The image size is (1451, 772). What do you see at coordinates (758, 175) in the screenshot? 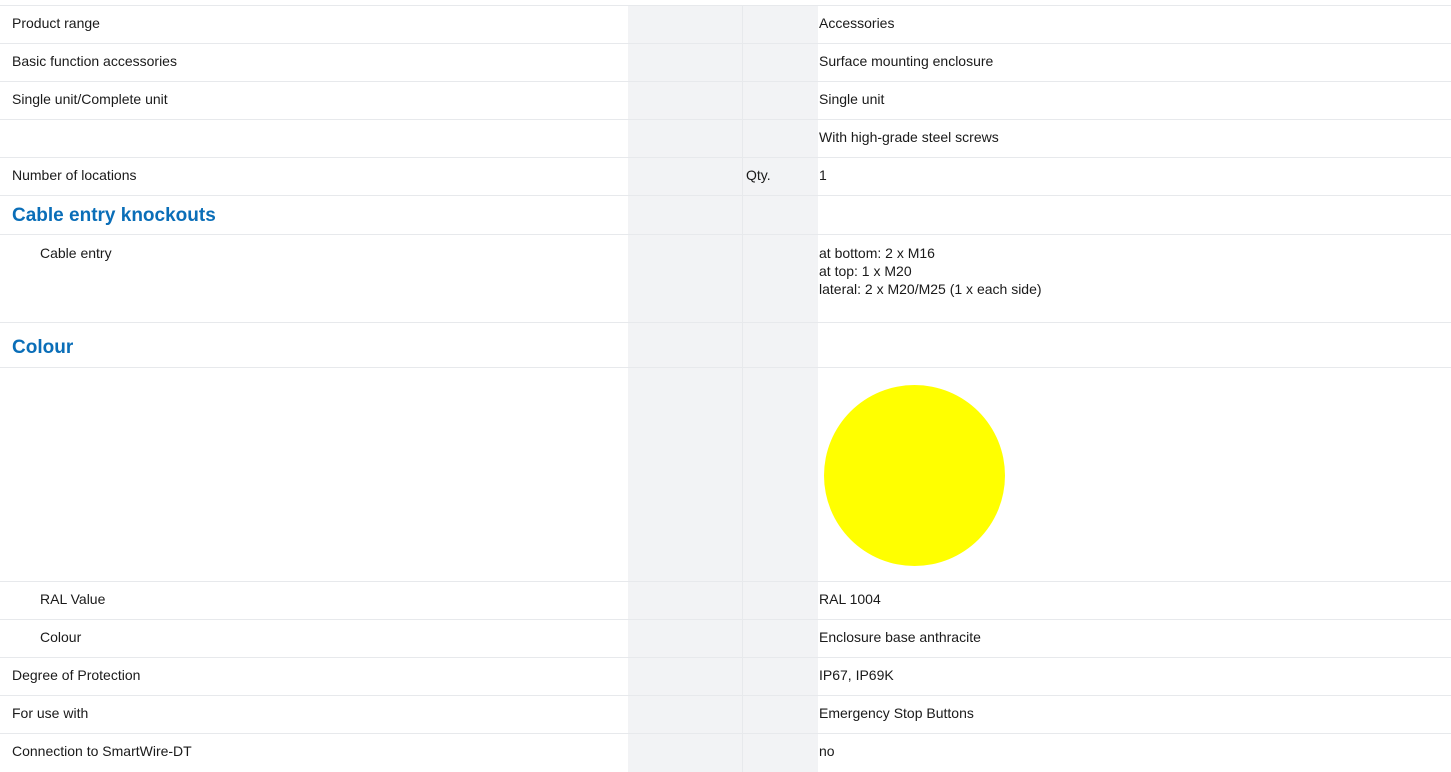
I see `spec-unit: Qty.` at bounding box center [758, 175].